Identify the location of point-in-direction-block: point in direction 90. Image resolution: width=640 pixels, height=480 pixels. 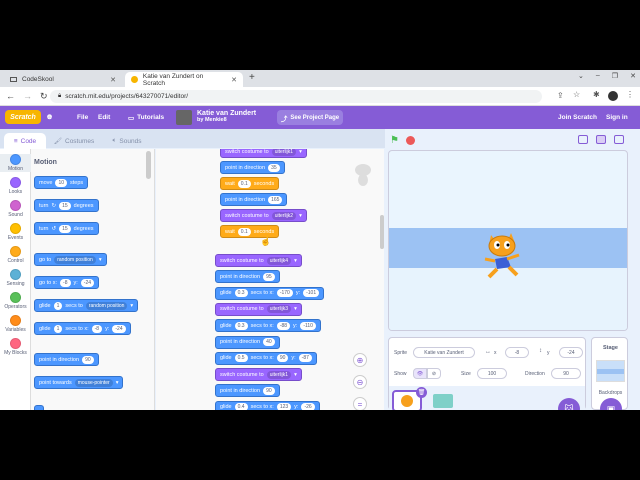
(66, 359).